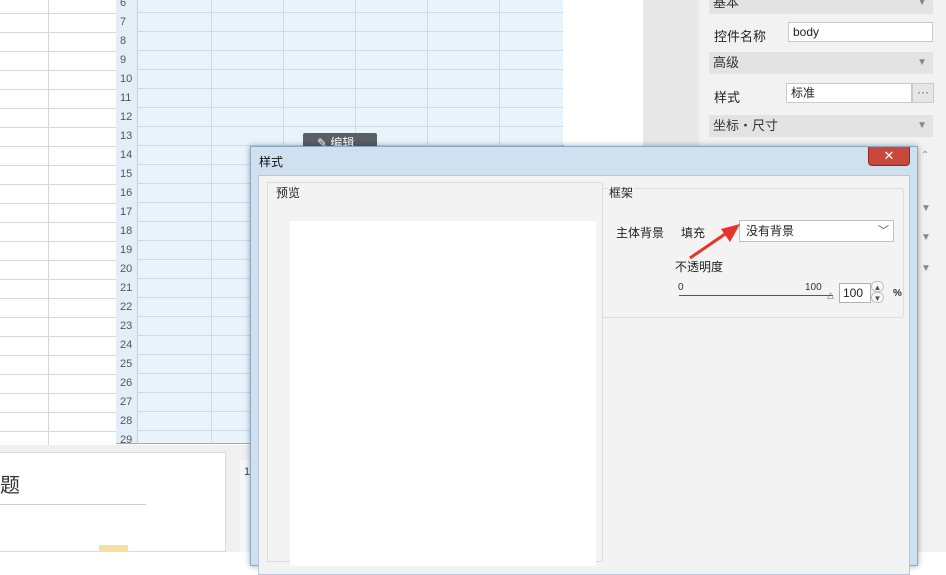  Describe the element at coordinates (127, 98) in the screenshot. I see `row-header: 11` at that location.